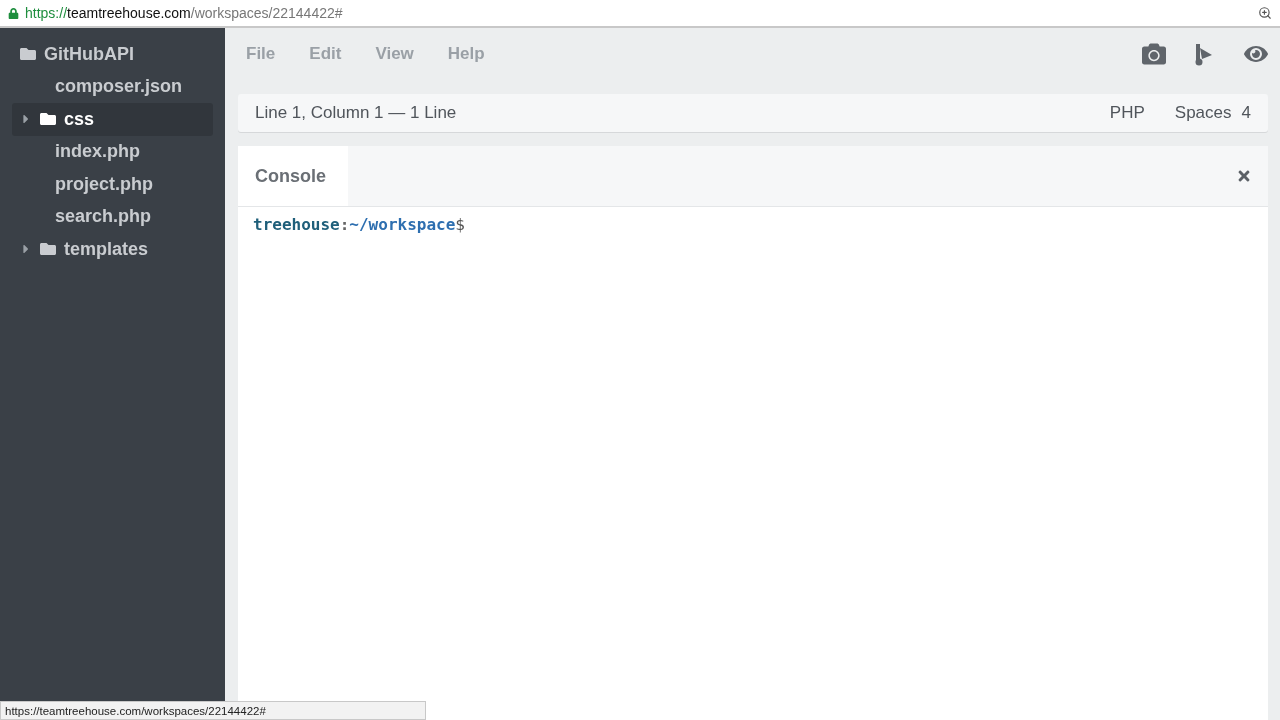  What do you see at coordinates (112, 249) in the screenshot?
I see `folder-item: templates` at bounding box center [112, 249].